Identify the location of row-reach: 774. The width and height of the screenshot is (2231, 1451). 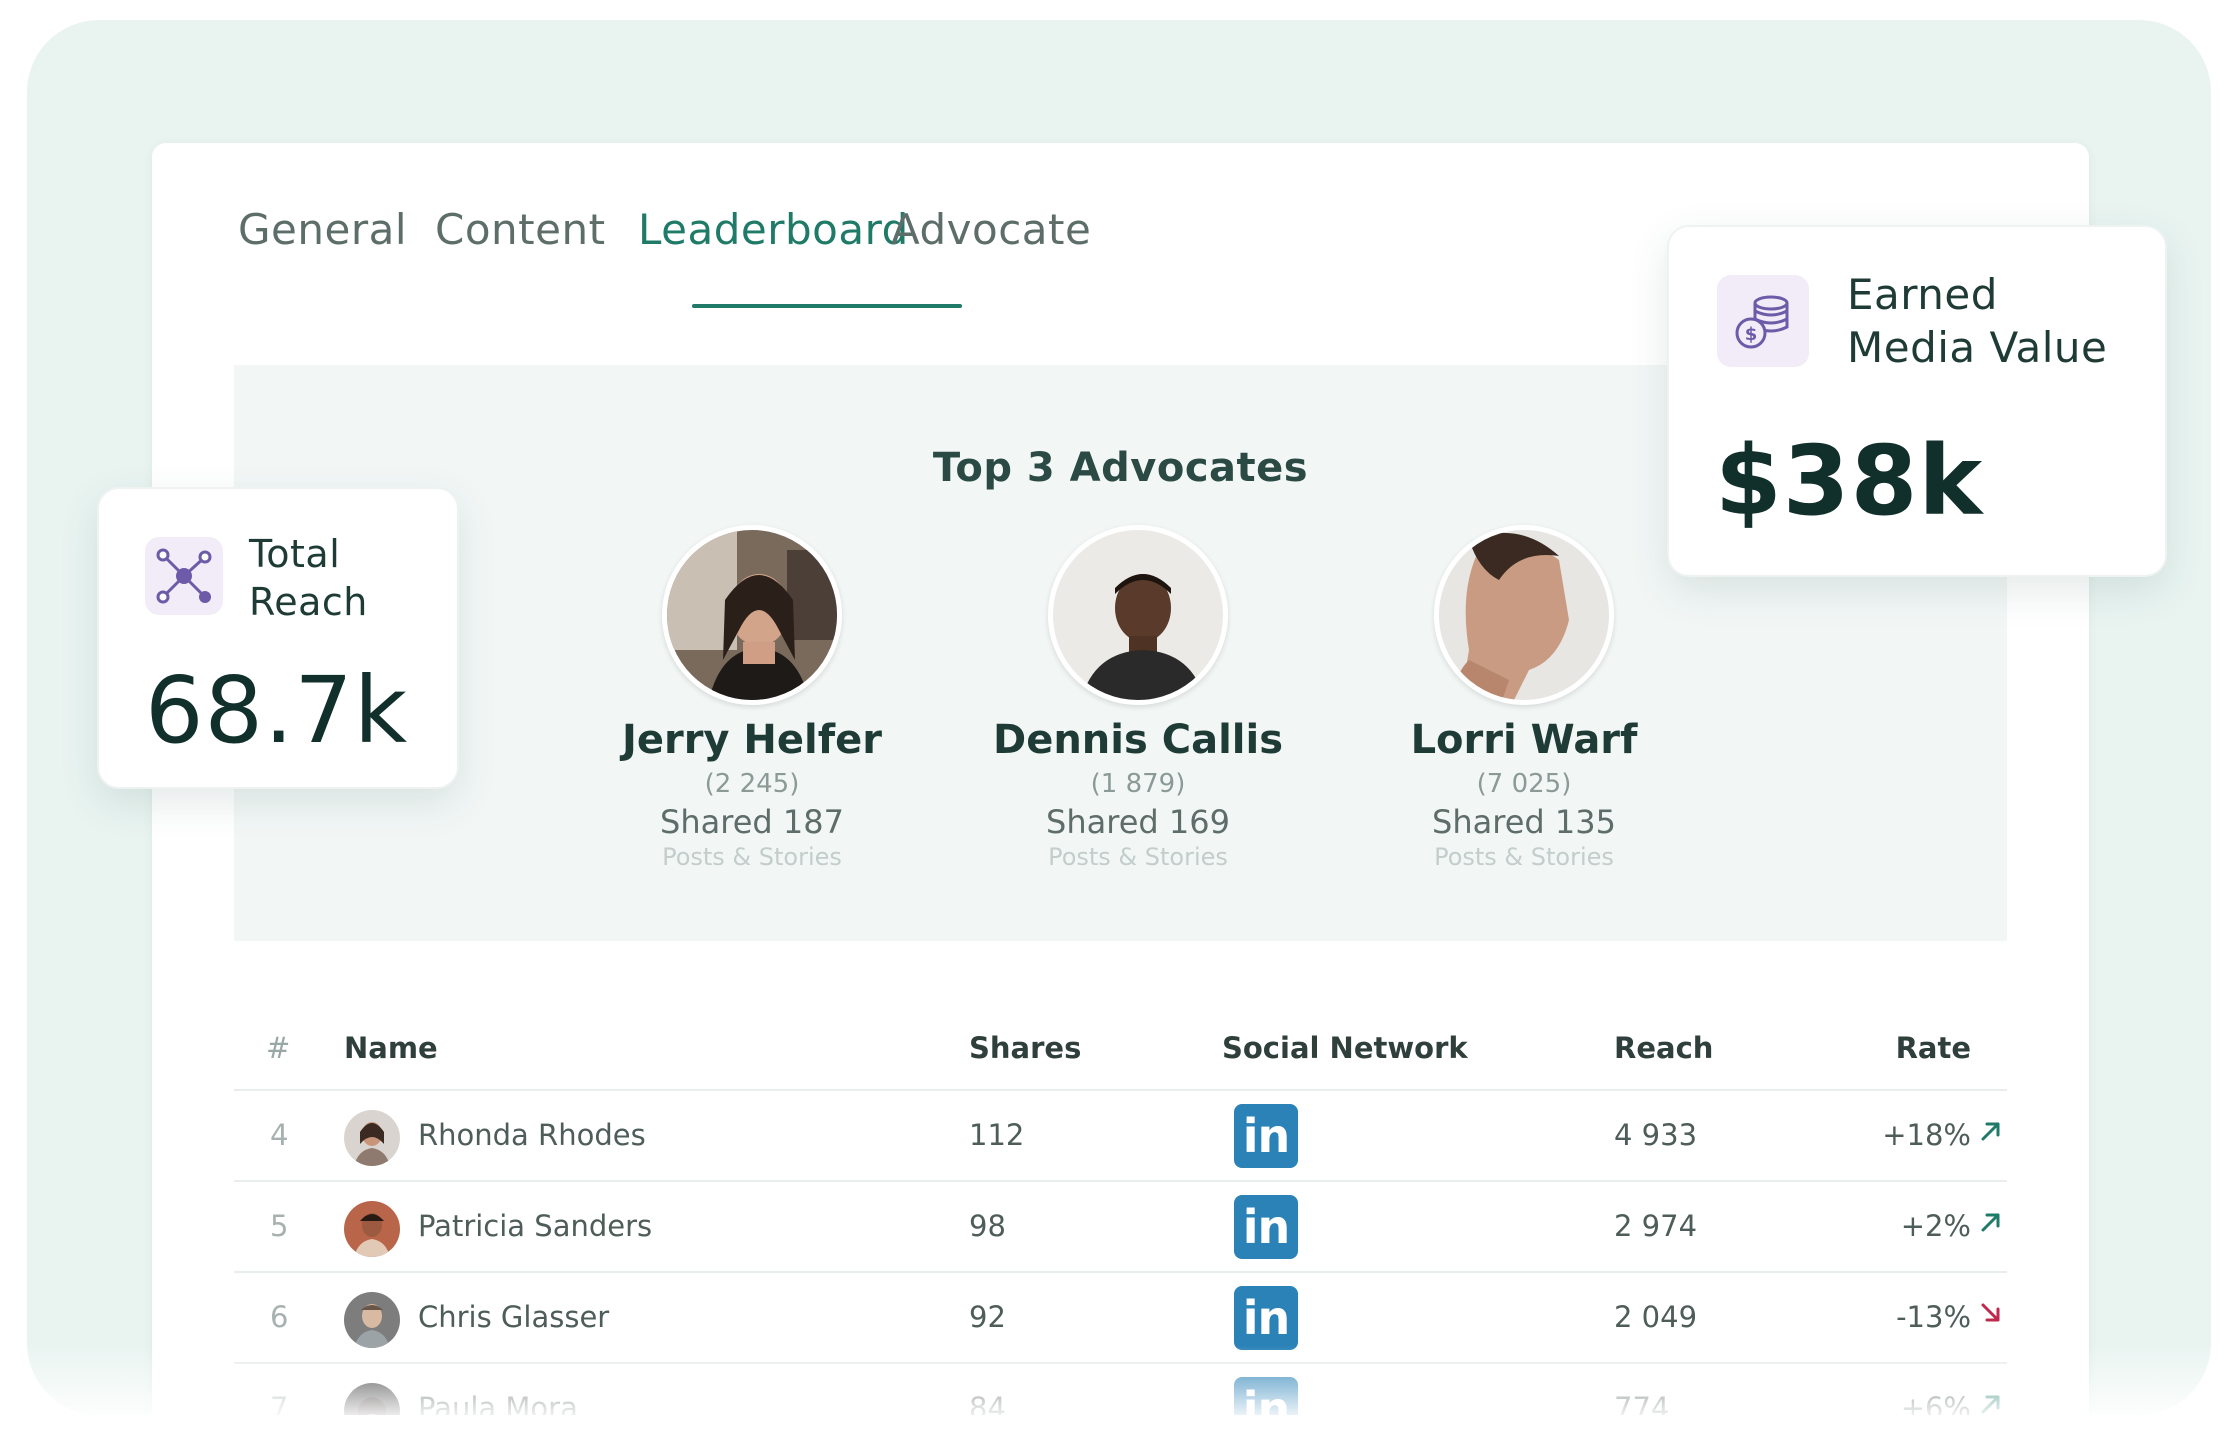
(1642, 1403).